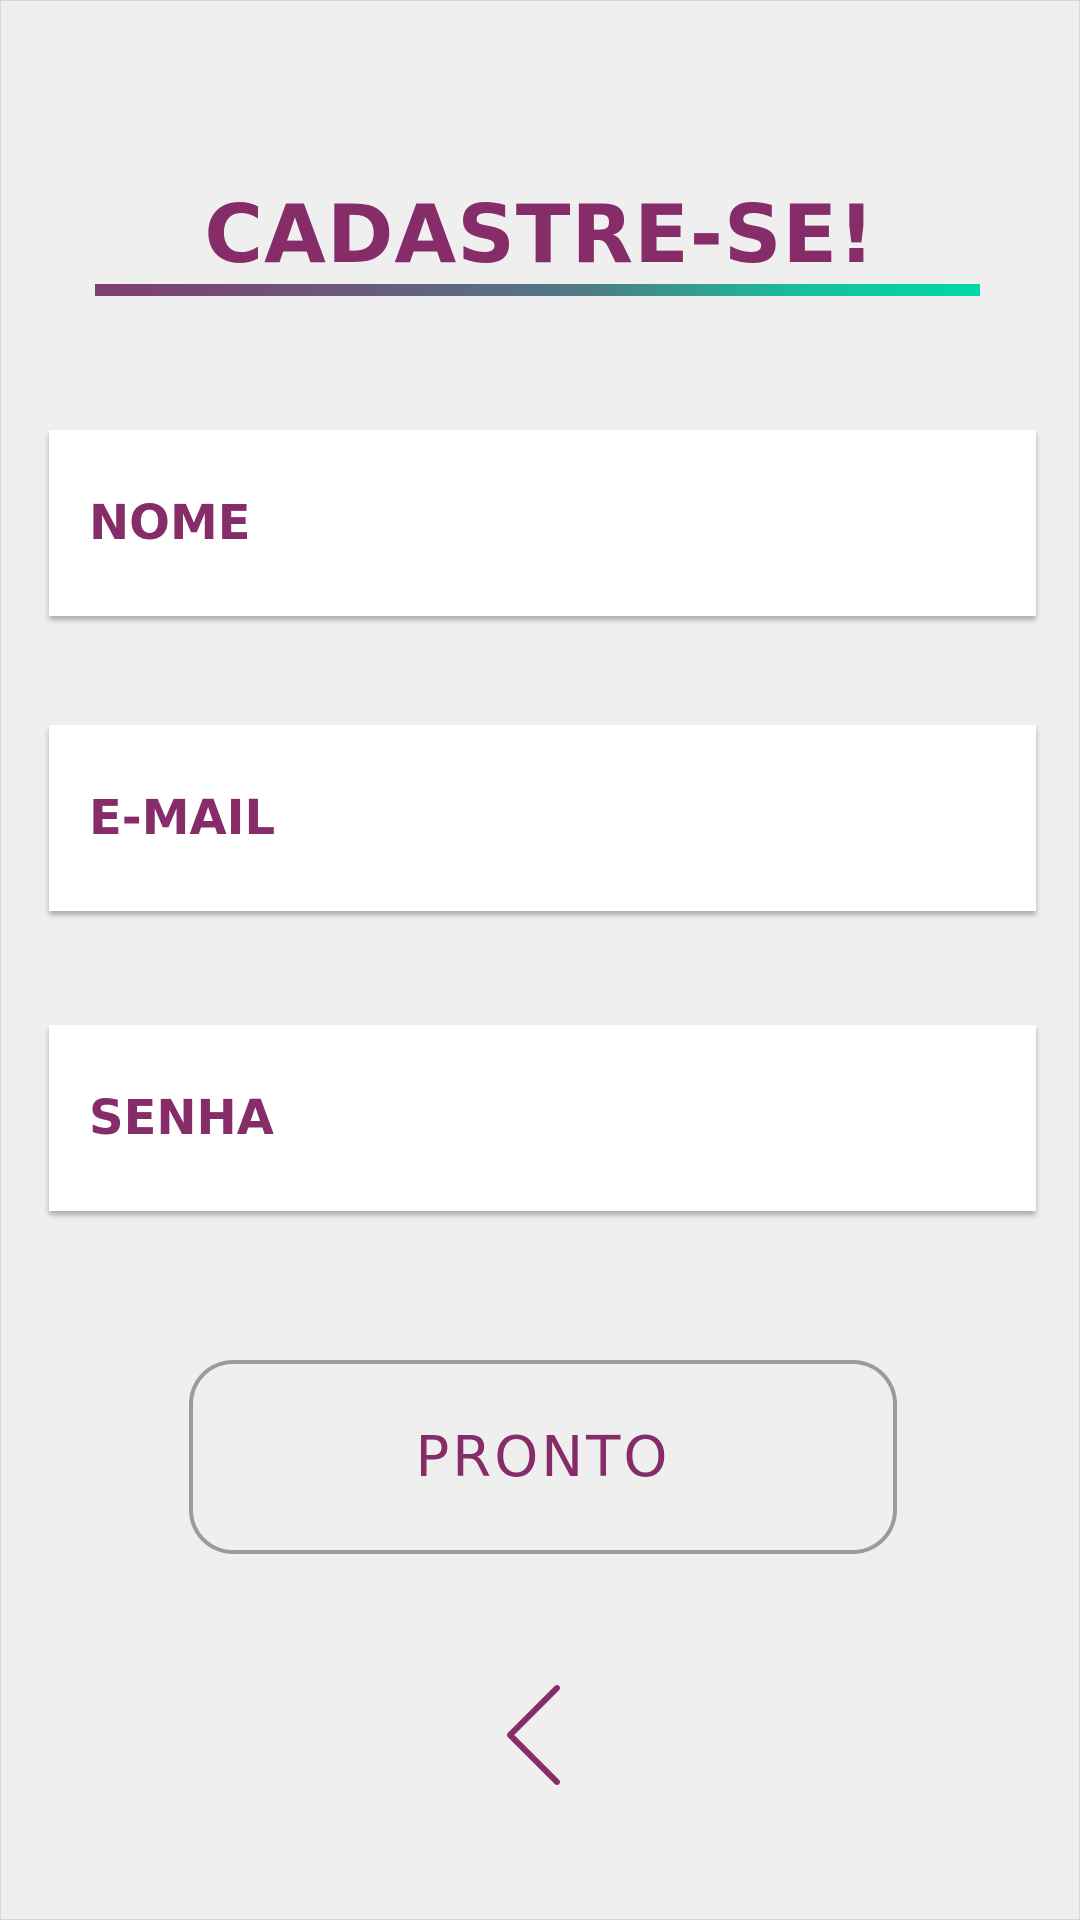 This screenshot has height=1920, width=1080. I want to click on submit-button: PRONTO, so click(543, 1457).